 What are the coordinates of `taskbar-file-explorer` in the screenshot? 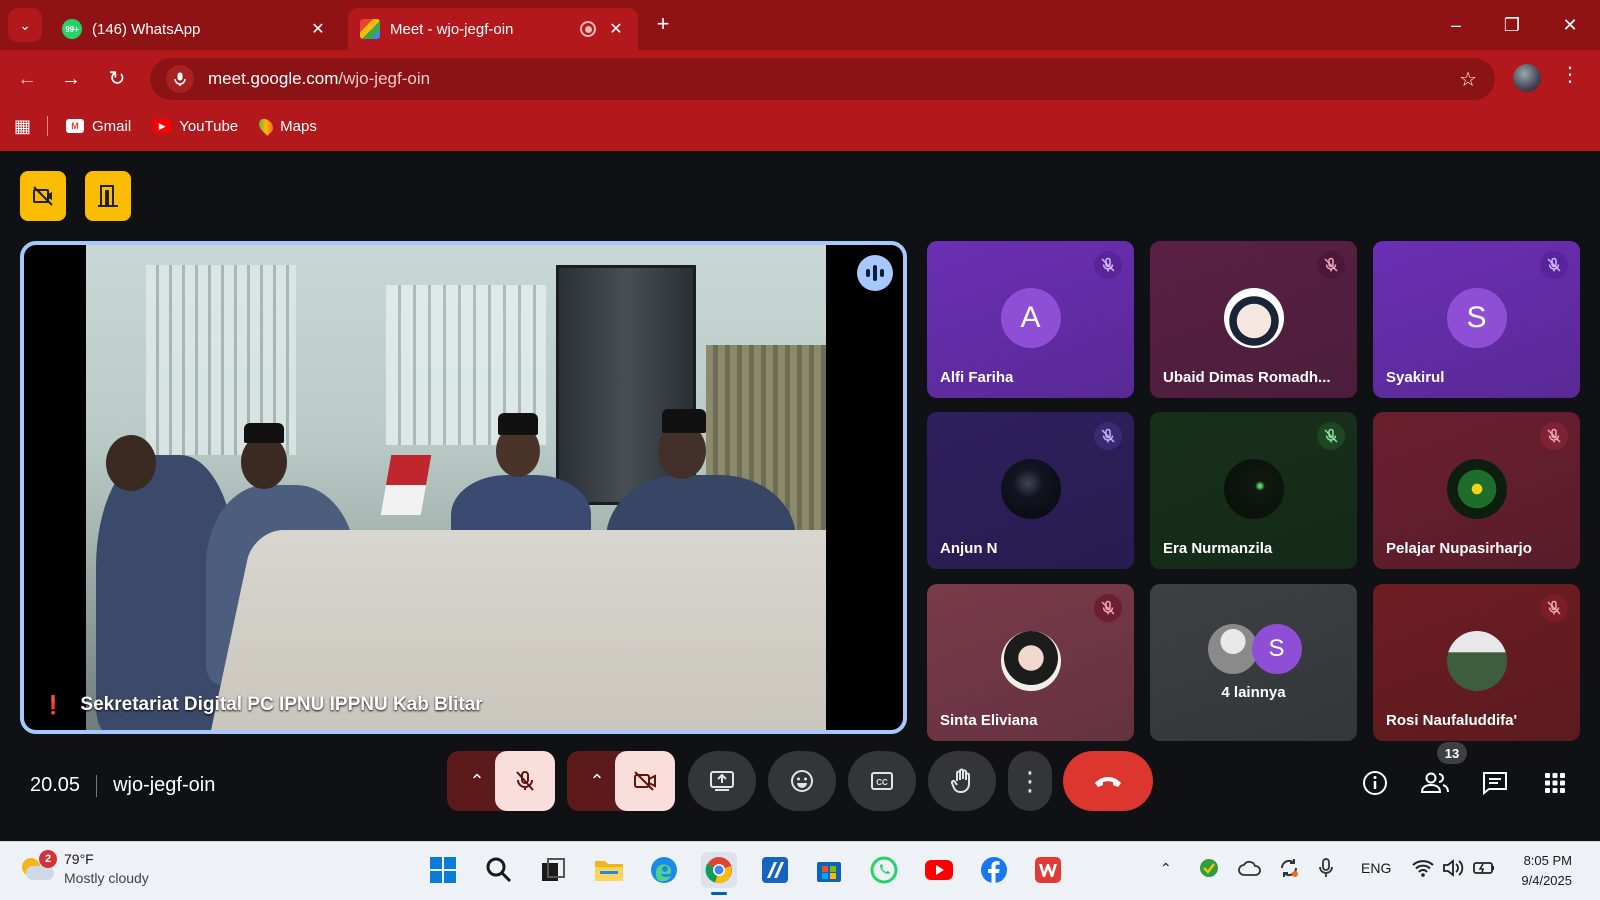 It's located at (609, 870).